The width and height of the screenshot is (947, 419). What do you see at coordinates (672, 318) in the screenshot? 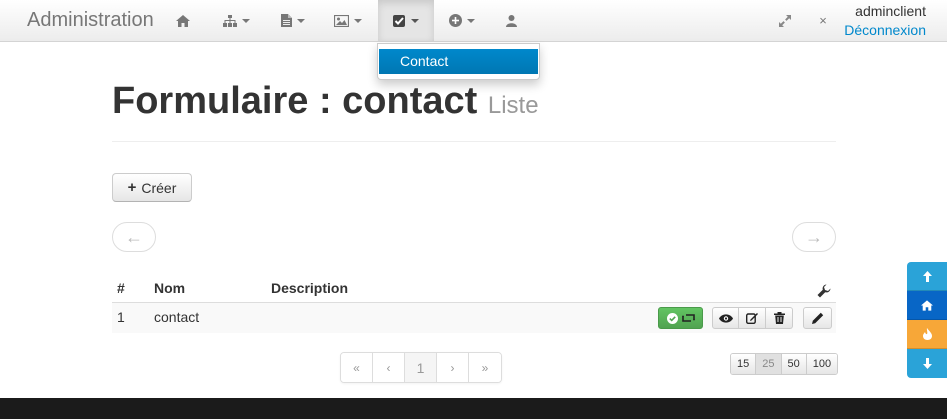
I see `check-circle-icon` at bounding box center [672, 318].